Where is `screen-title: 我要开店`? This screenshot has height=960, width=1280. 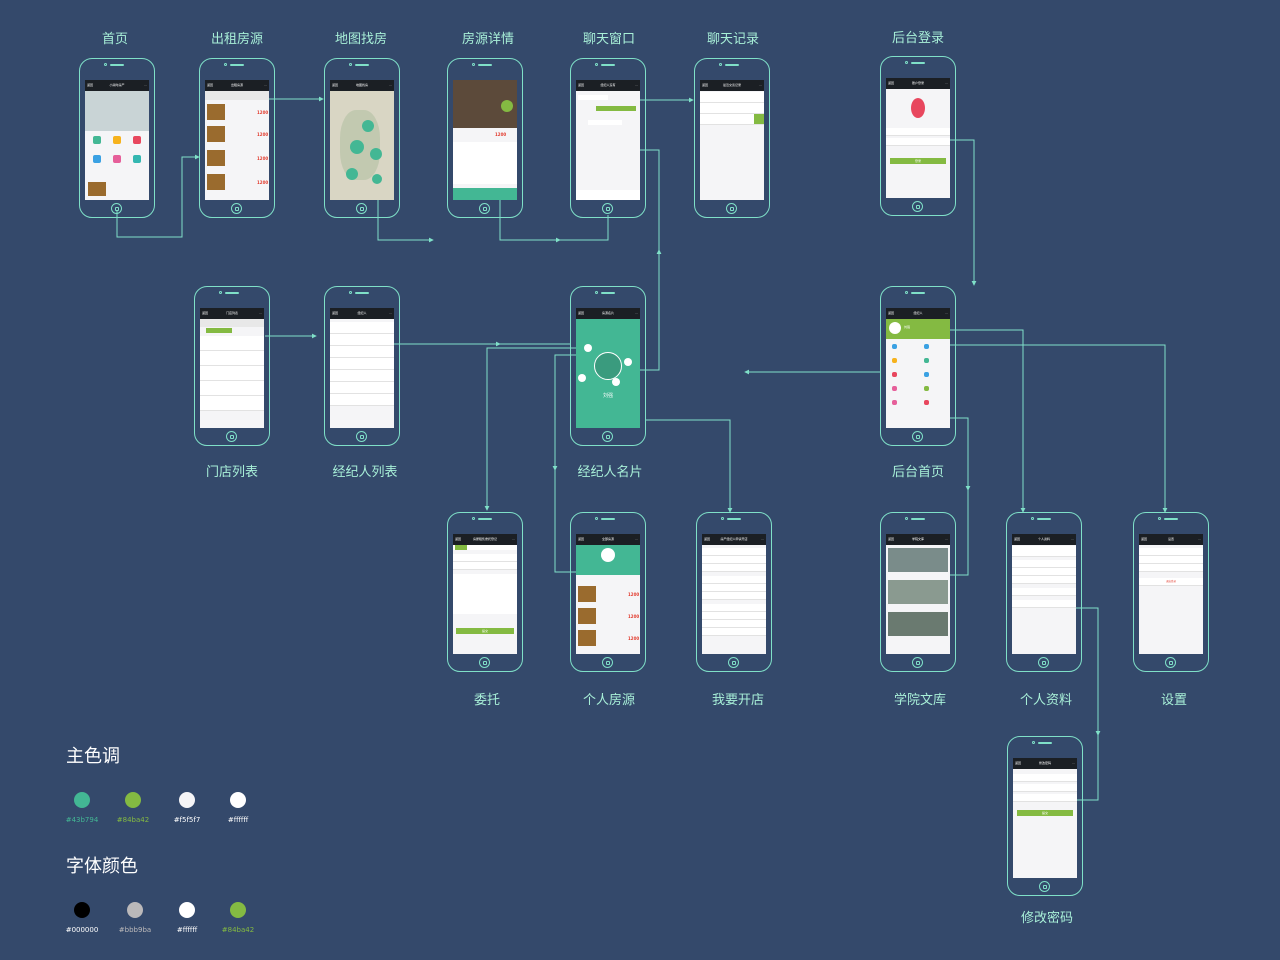
screen-title: 我要开店 is located at coordinates (737, 700).